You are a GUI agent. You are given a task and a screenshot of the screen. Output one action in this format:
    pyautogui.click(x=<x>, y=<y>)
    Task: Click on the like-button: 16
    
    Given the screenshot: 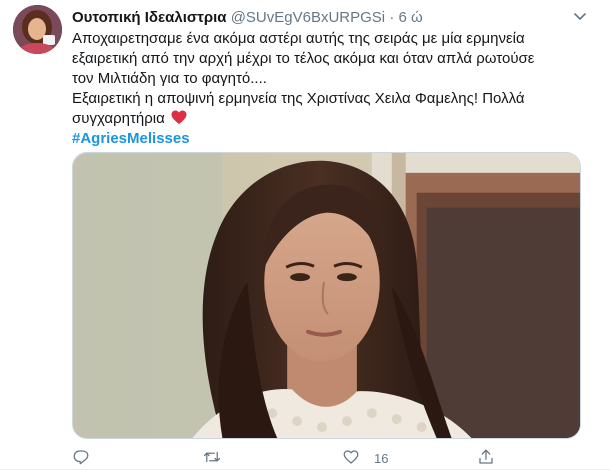 What is the action you would take?
    pyautogui.click(x=365, y=458)
    